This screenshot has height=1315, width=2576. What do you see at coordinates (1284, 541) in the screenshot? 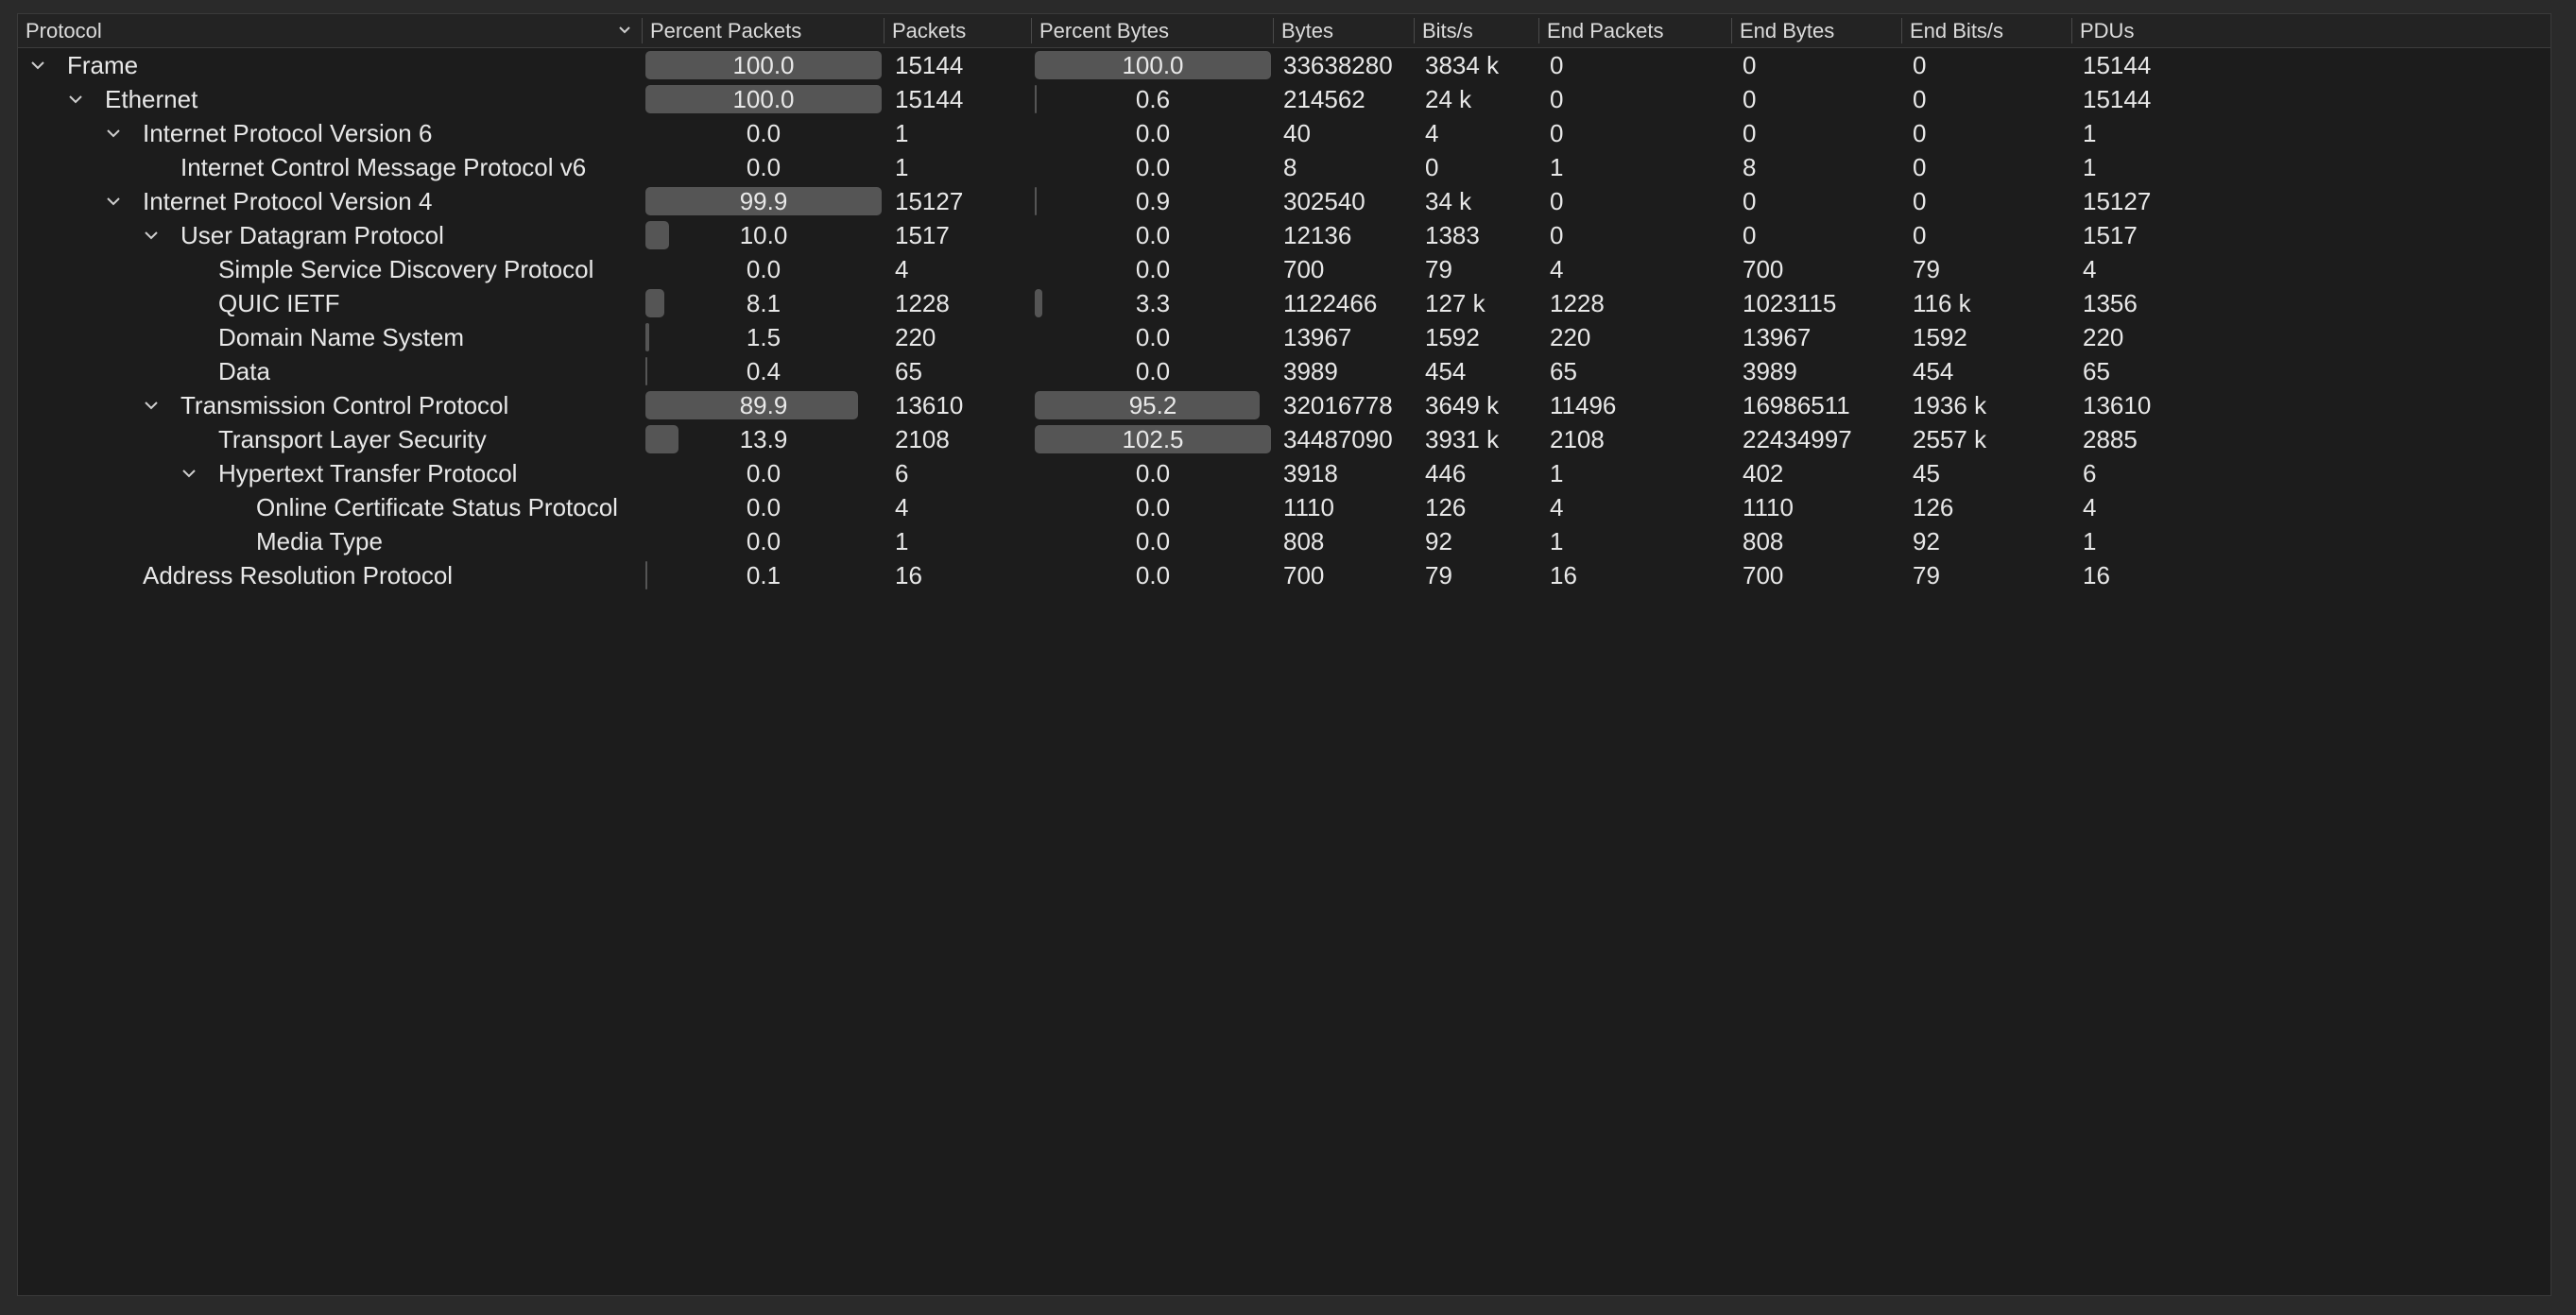
I see `table-row: Media Type 0.0 0.0 1 808 92 1 808 92 1` at bounding box center [1284, 541].